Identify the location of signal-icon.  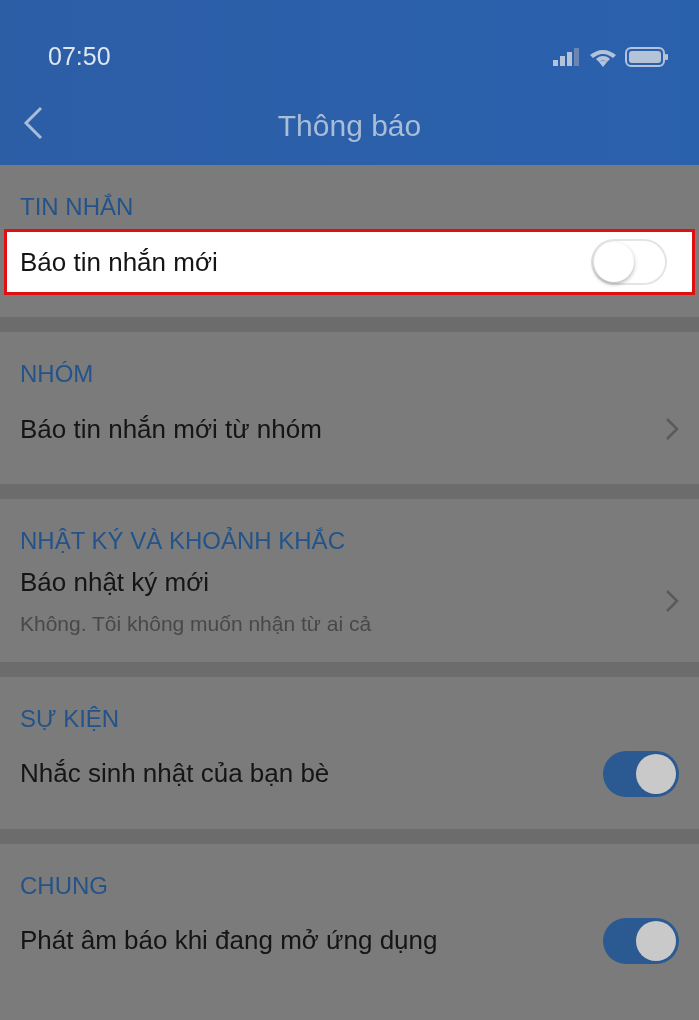
(567, 56).